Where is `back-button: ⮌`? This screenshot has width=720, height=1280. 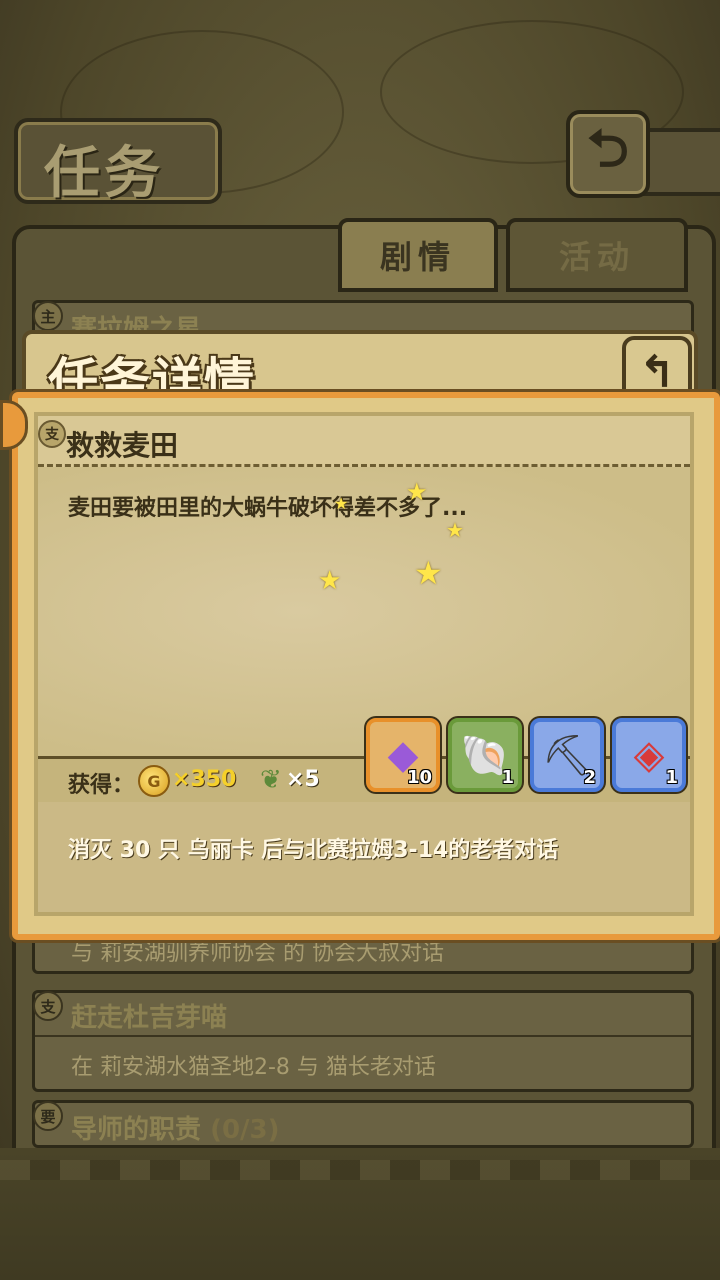 back-button: ⮌ is located at coordinates (608, 154).